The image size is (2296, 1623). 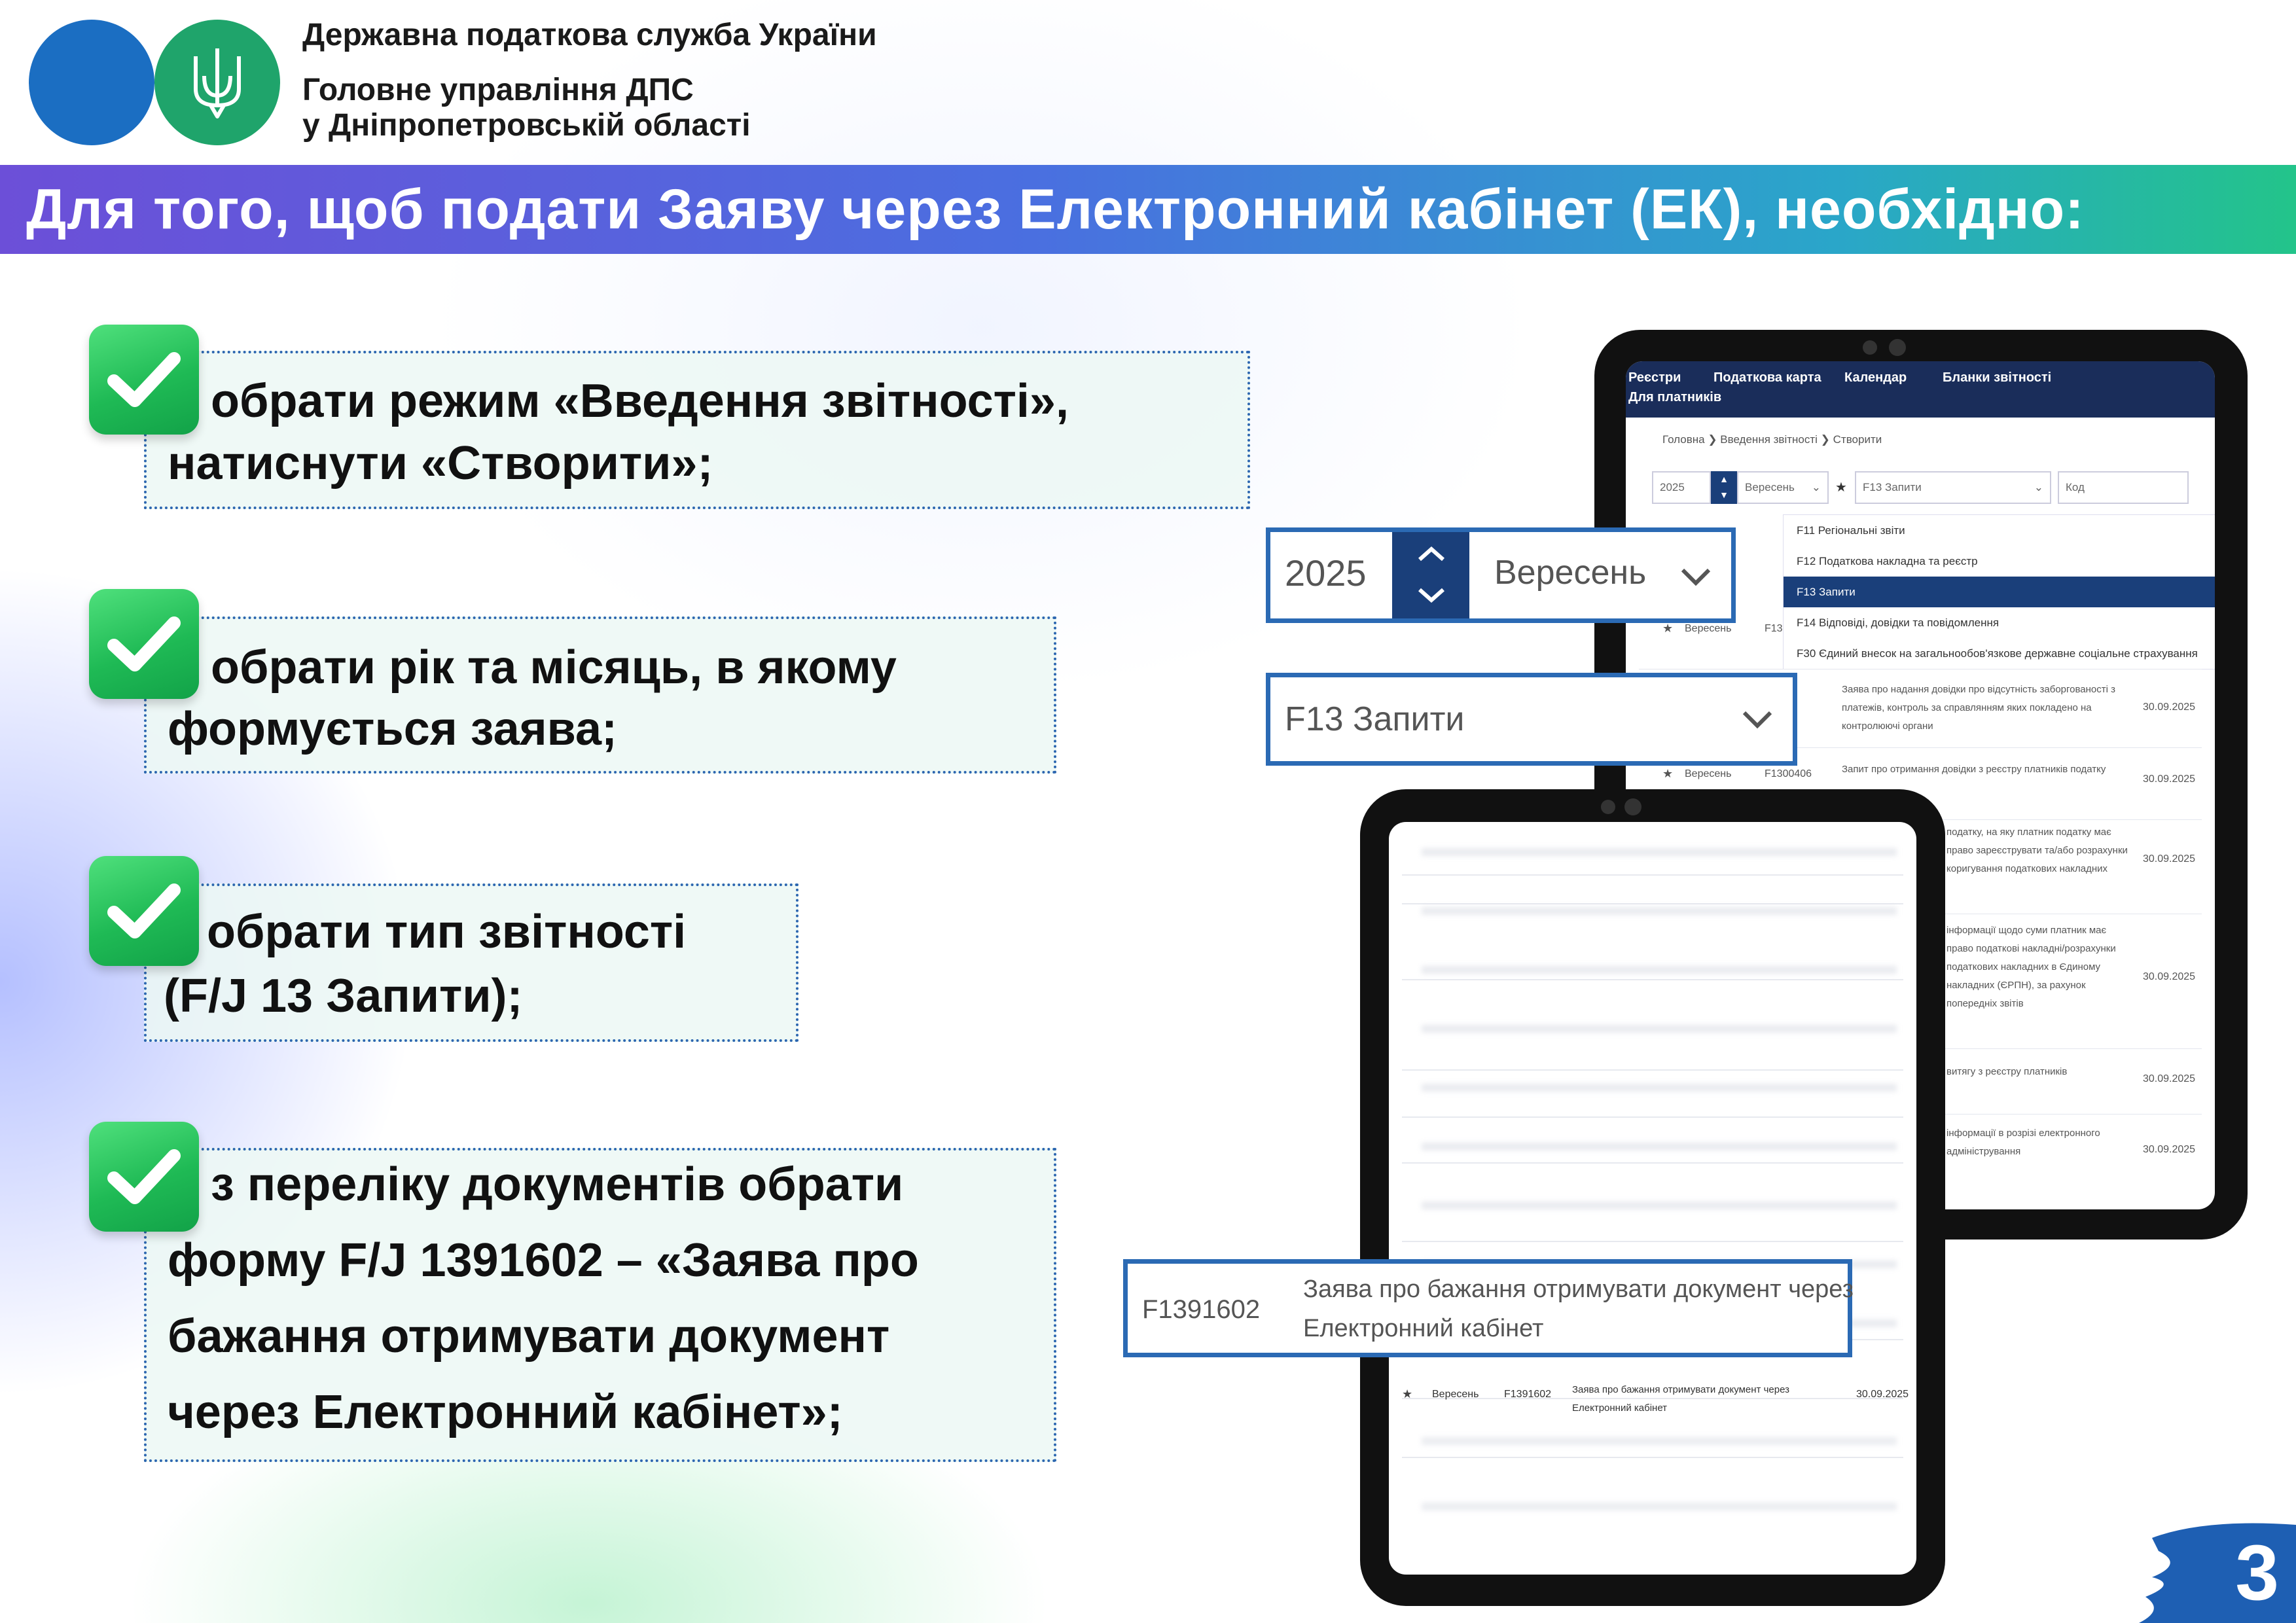 I want to click on dropdown-item: F14 Відповіді, довідки та повідомлення, so click(x=1999, y=622).